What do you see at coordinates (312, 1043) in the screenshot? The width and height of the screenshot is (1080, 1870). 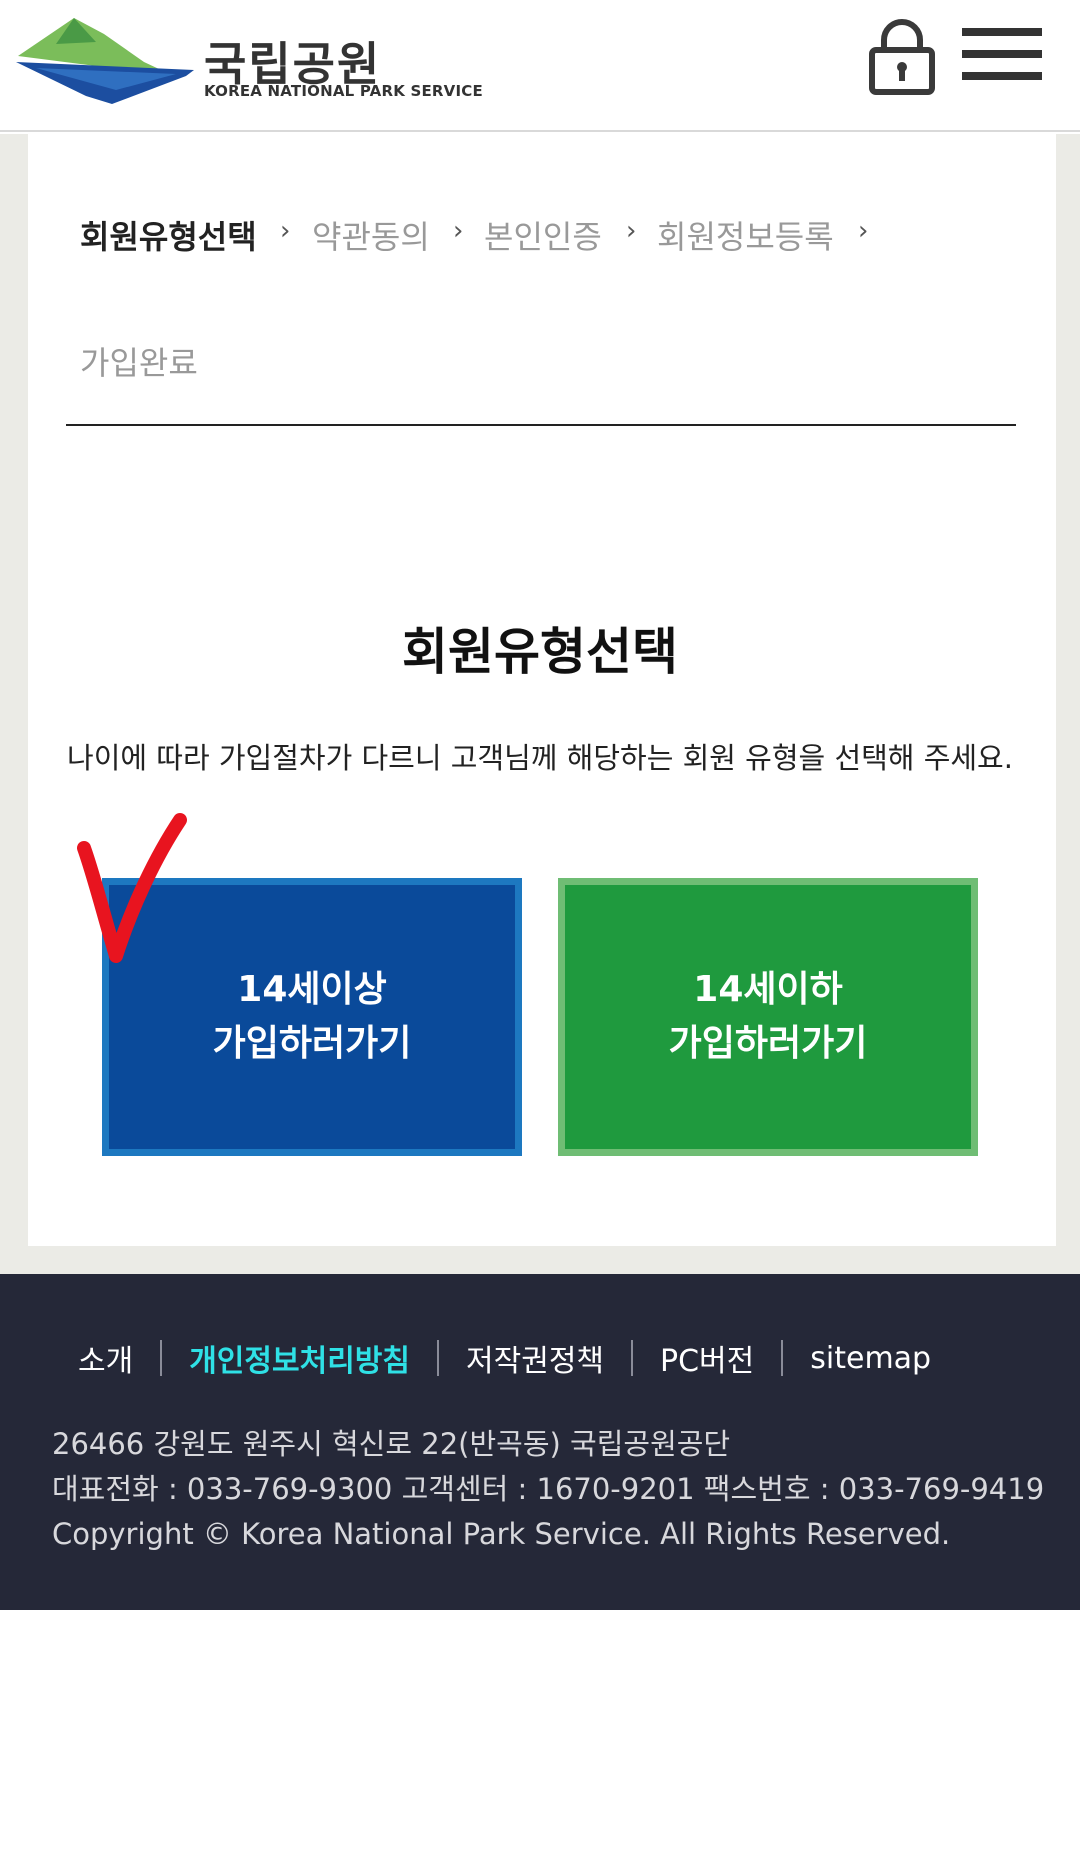 I see `join-over-14-action: 가입하러가기` at bounding box center [312, 1043].